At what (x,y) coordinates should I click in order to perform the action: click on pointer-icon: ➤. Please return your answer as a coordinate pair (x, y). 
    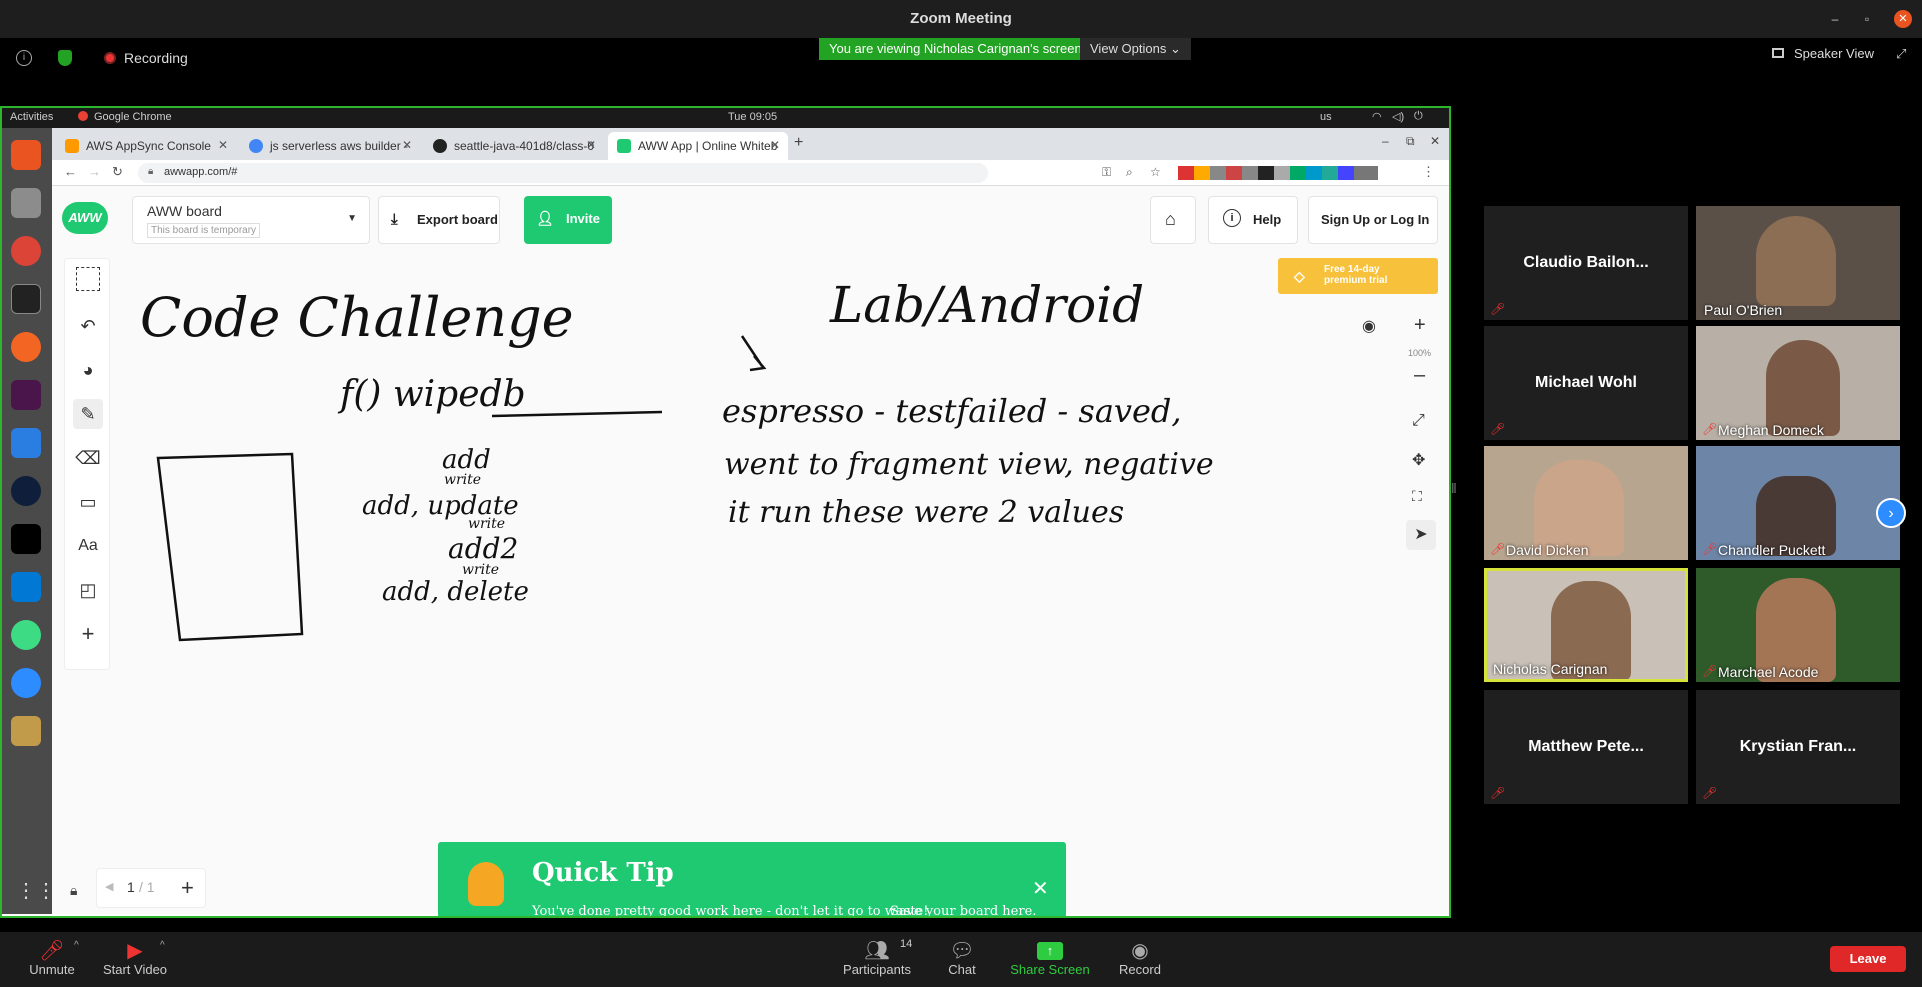
    Looking at the image, I should click on (1421, 535).